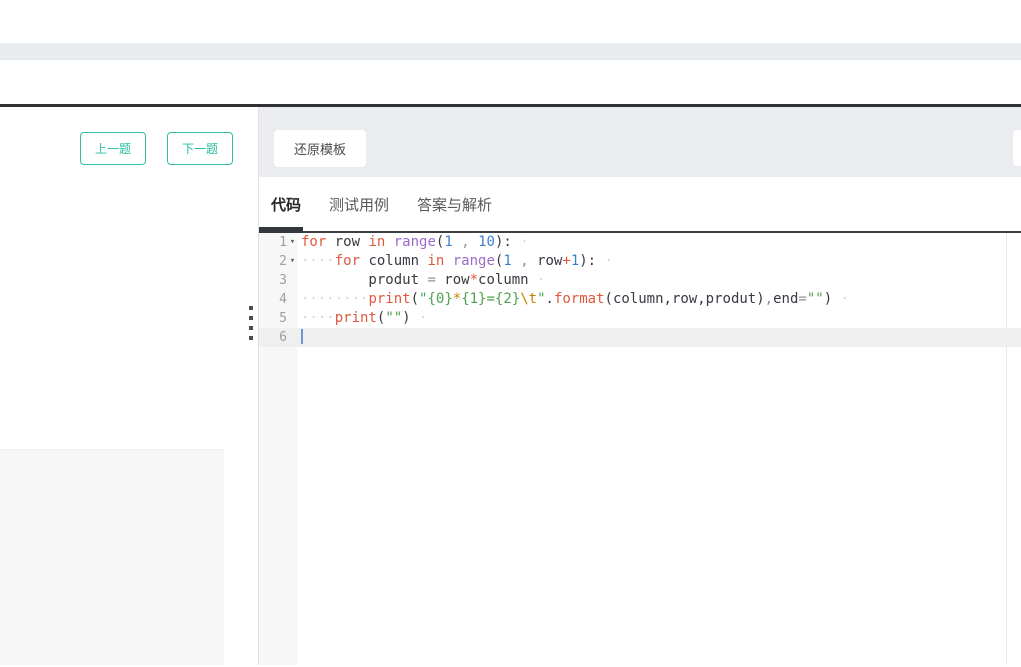 The width and height of the screenshot is (1021, 667). Describe the element at coordinates (278, 261) in the screenshot. I see `line-number: 2 ▾` at that location.